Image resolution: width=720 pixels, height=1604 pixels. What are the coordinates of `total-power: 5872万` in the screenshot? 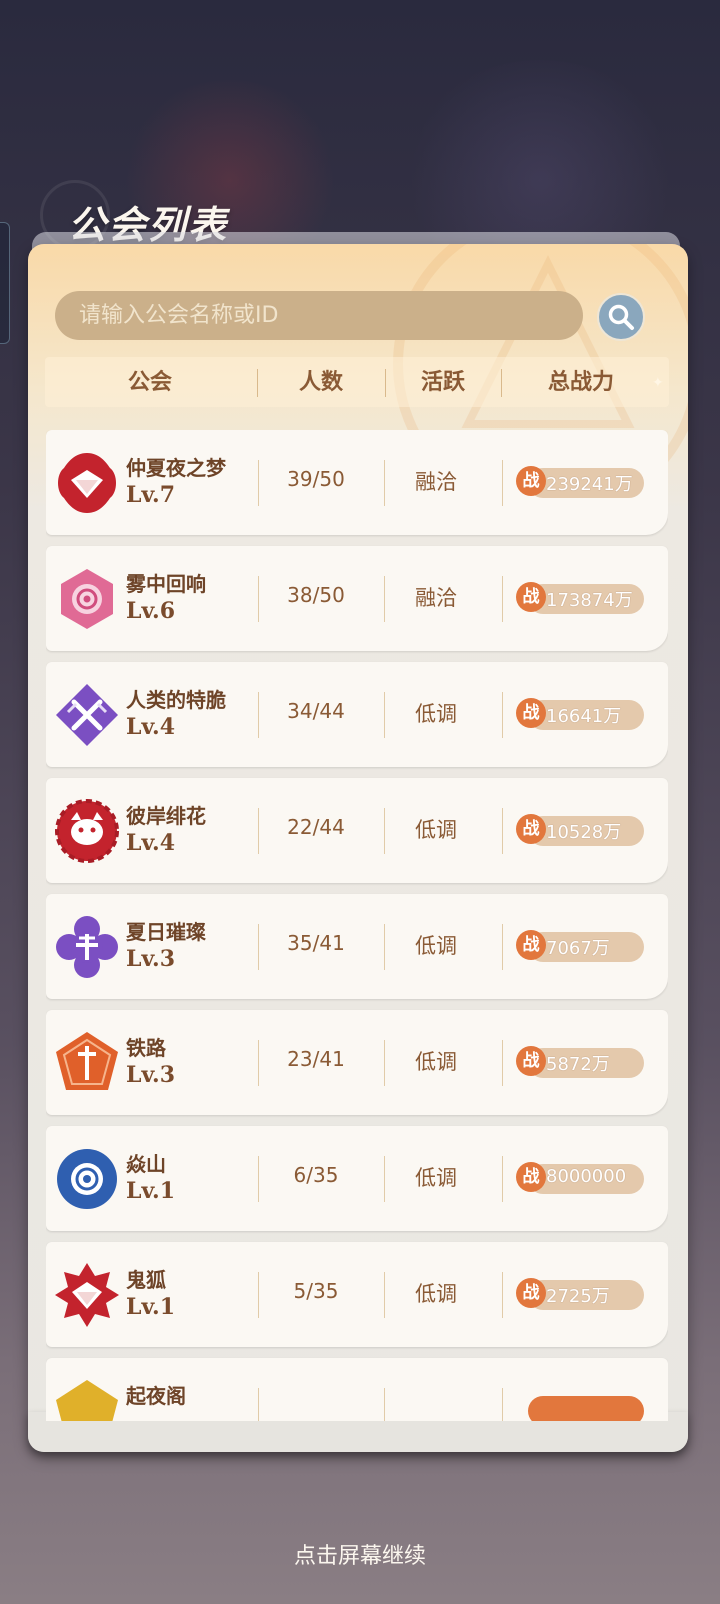 It's located at (578, 1064).